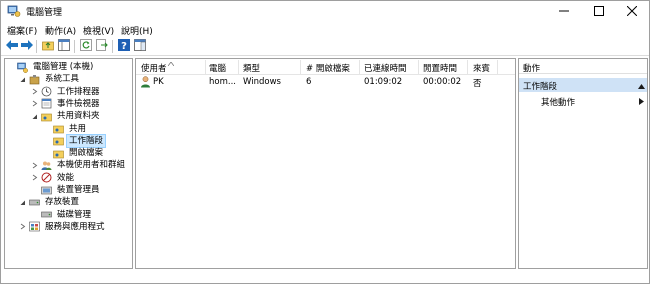 This screenshot has height=284, width=650. I want to click on actions-section-sessions: 工作階段, so click(583, 85).